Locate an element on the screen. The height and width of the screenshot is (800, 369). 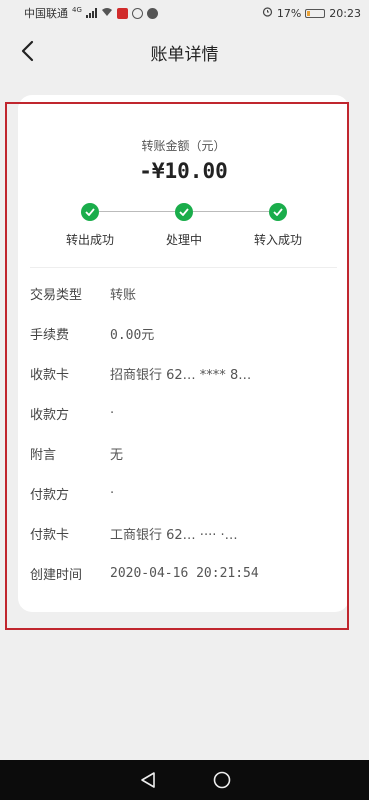
page-title: 账单详情 is located at coordinates (184, 54).